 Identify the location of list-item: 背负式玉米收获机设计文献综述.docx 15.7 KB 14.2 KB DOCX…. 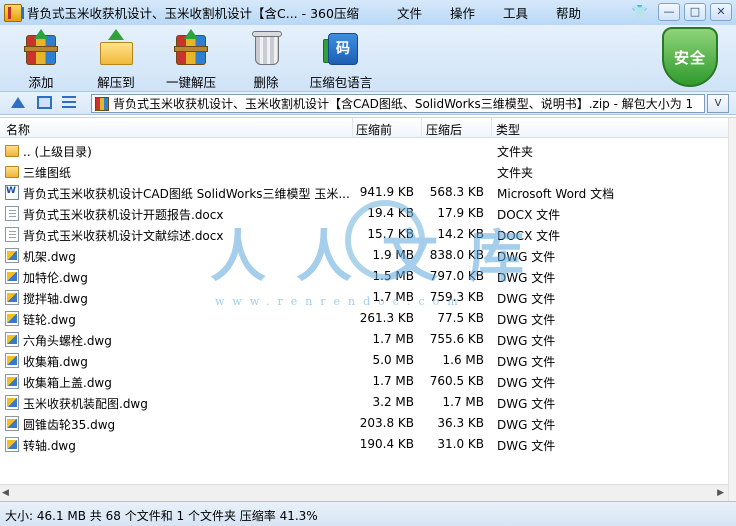
(360, 234).